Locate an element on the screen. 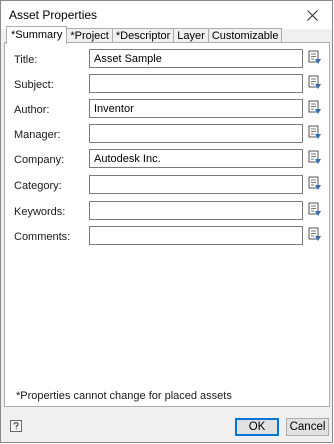 This screenshot has width=334, height=444. author-label: Author: is located at coordinates (32, 110).